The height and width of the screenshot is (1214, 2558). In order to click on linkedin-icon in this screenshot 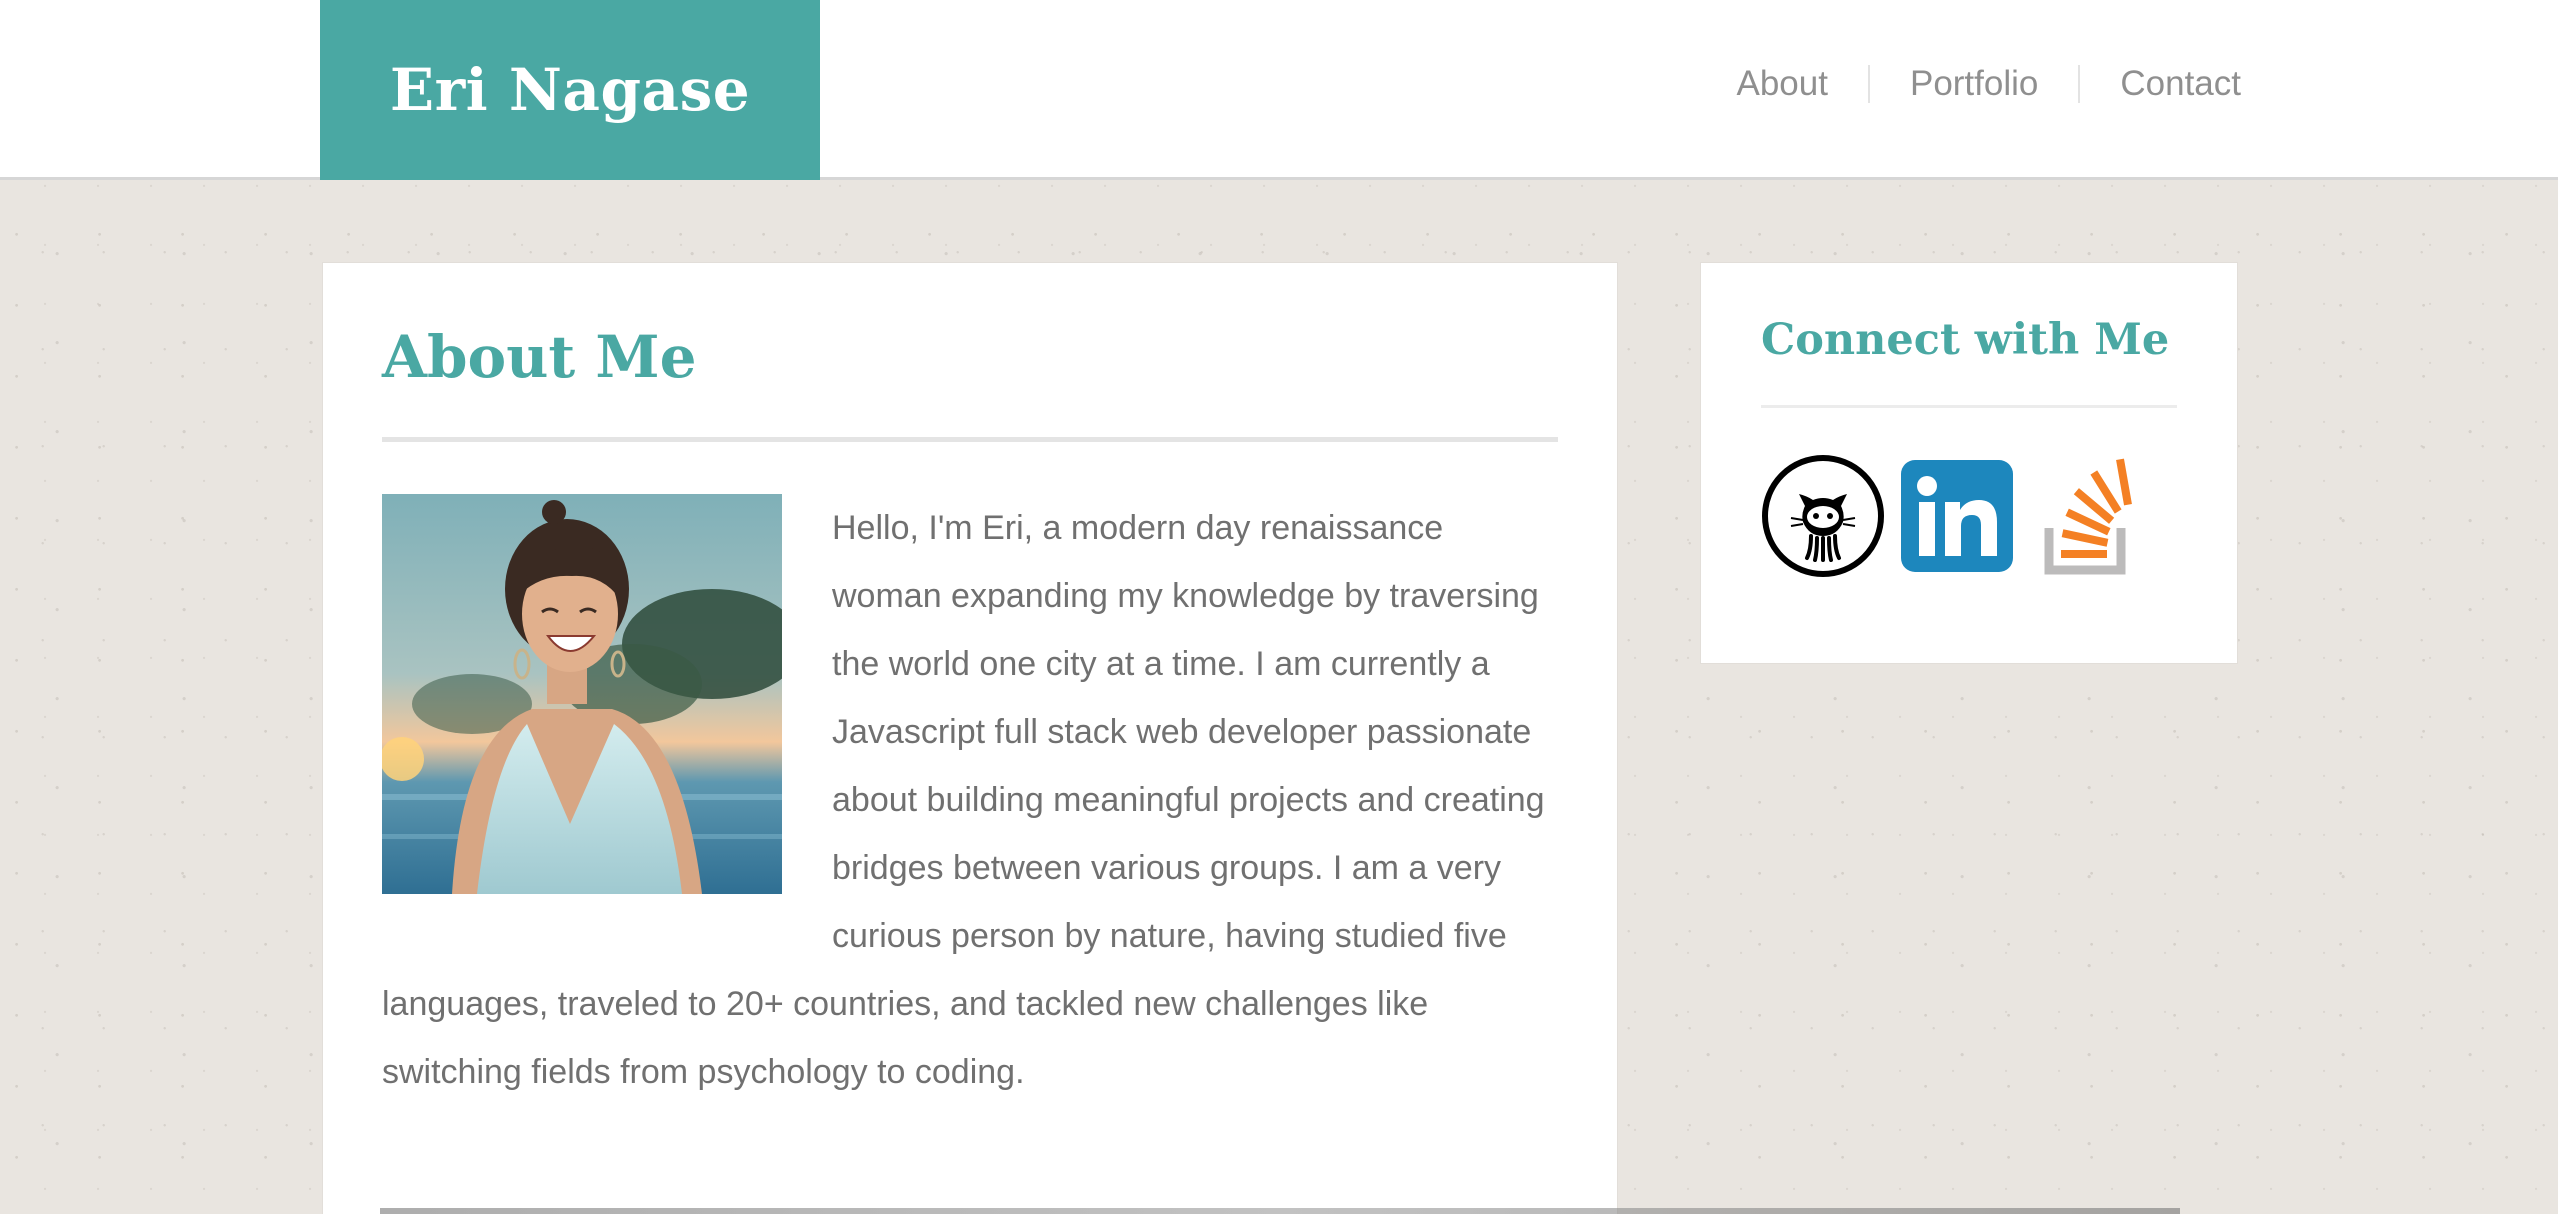, I will do `click(1957, 515)`.